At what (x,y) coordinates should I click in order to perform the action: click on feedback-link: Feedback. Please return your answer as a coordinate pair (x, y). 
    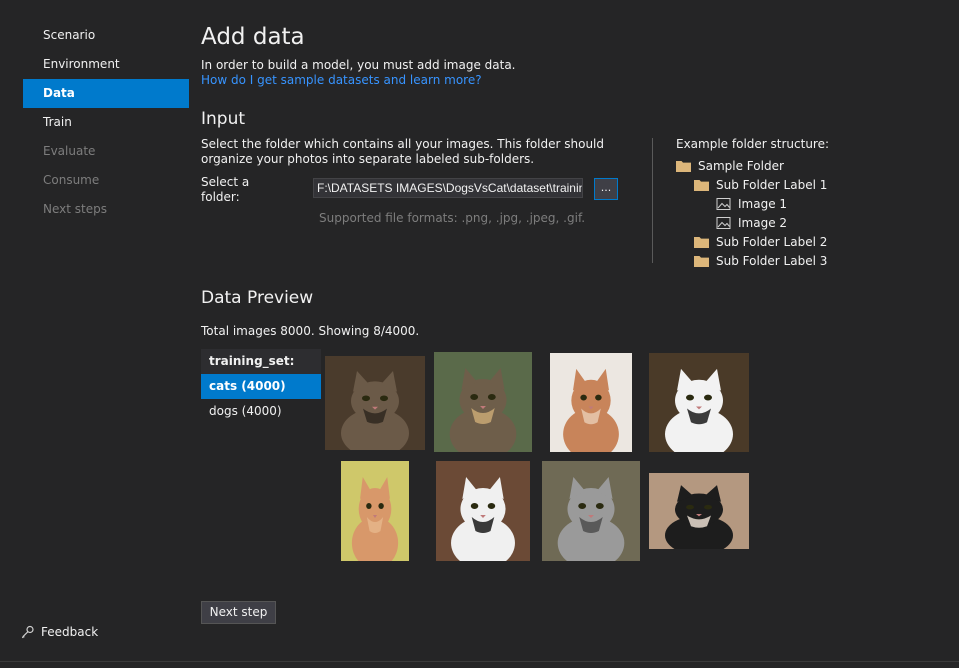
    Looking at the image, I should click on (59, 632).